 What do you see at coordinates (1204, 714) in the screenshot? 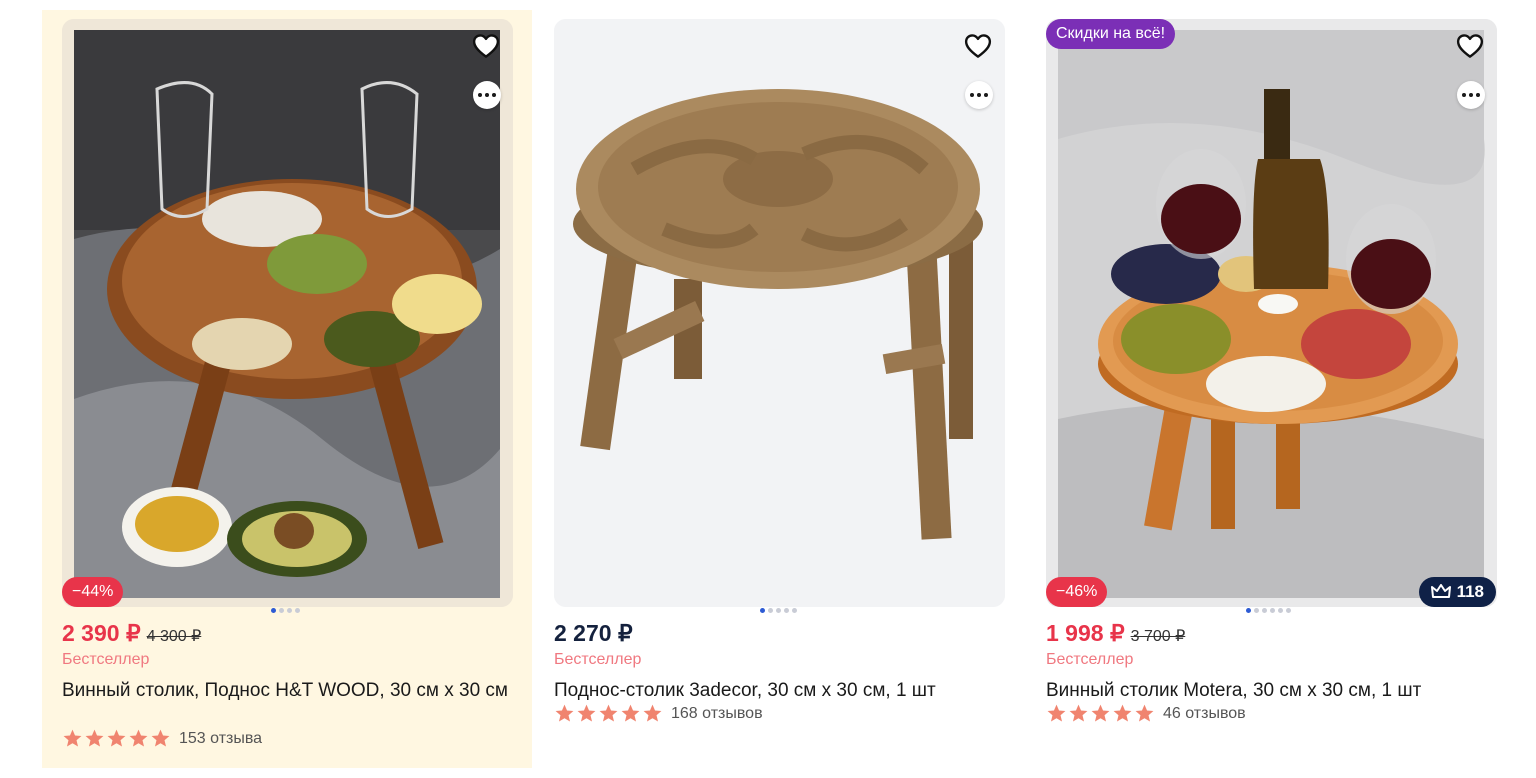
I see `reviews-count: 46 отзывов` at bounding box center [1204, 714].